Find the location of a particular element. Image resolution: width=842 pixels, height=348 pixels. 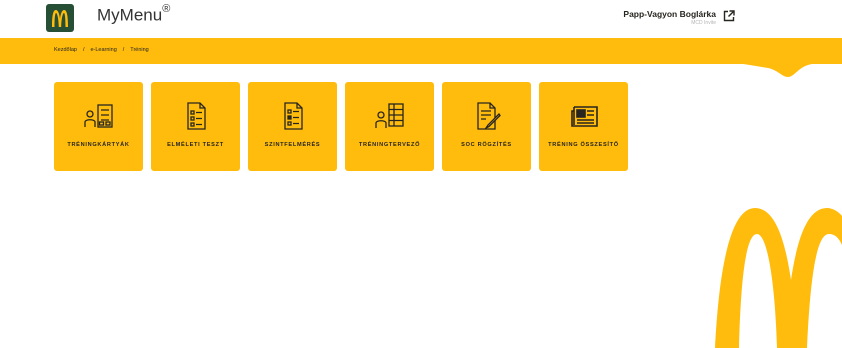

document-pen-icon is located at coordinates (488, 116).